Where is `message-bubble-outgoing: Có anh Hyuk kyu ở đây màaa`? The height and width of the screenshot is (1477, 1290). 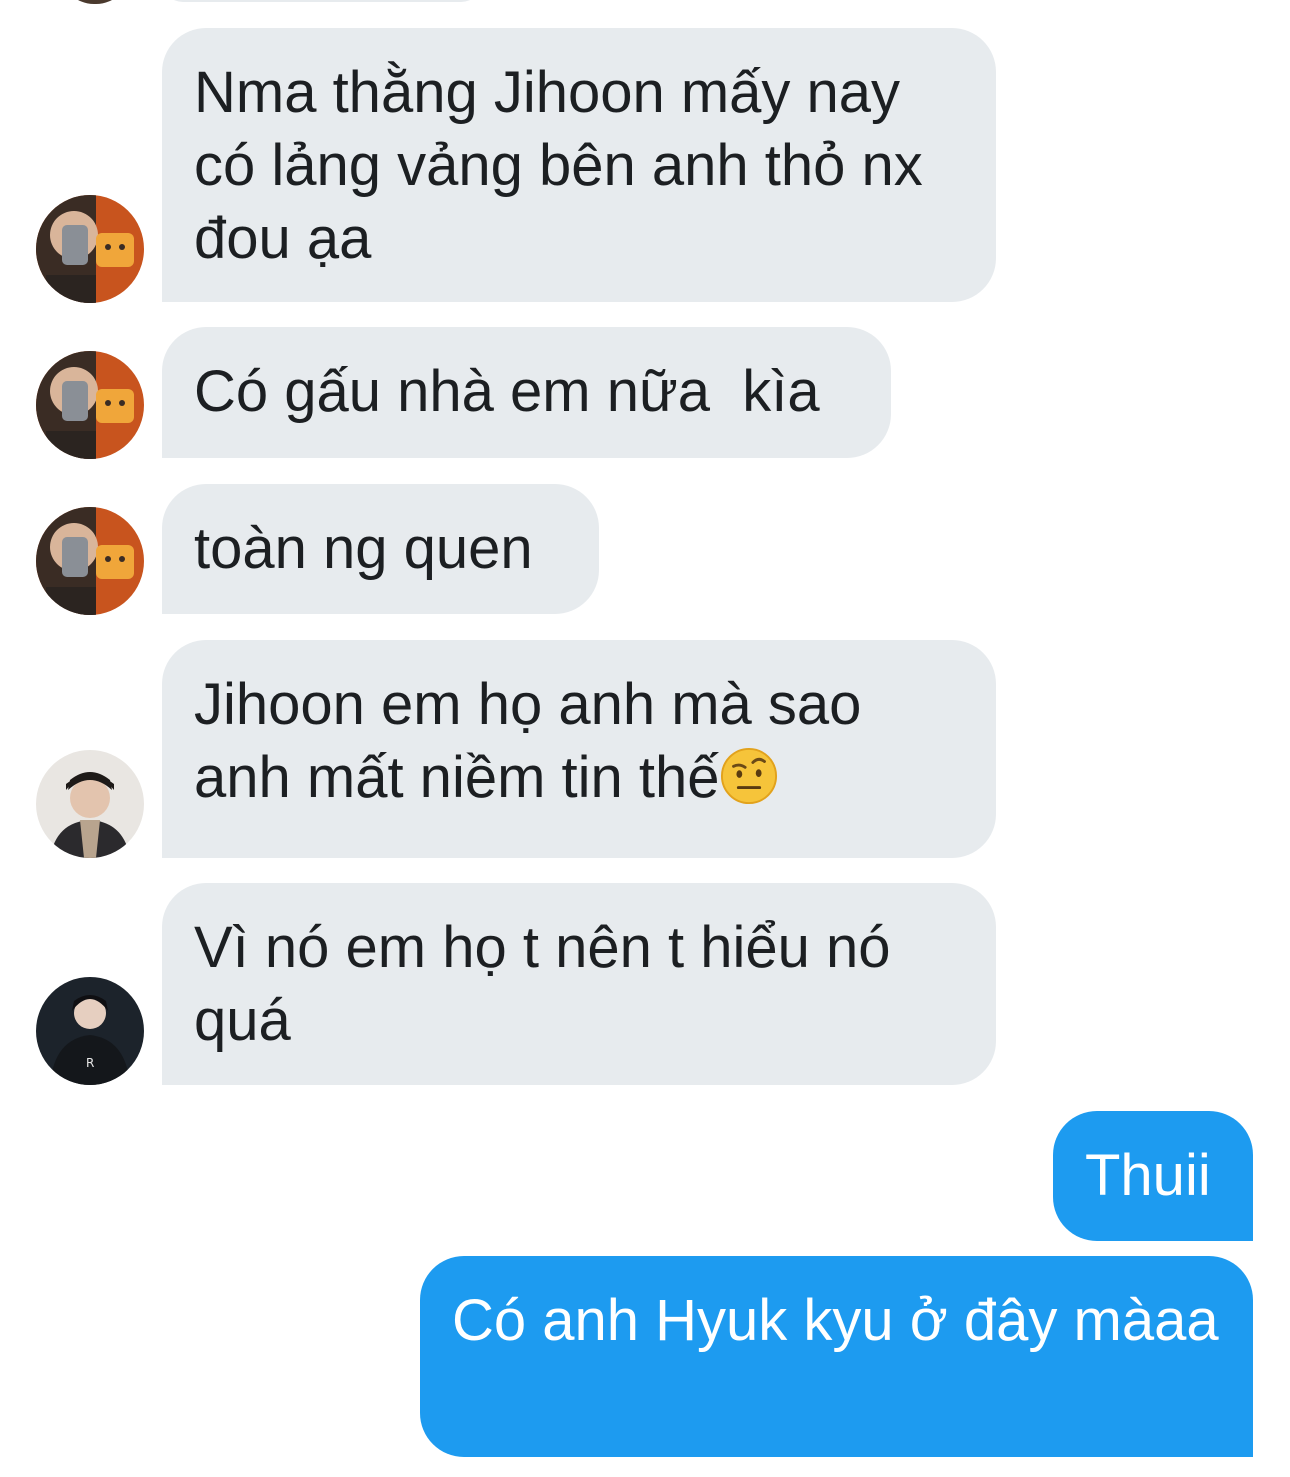 message-bubble-outgoing: Có anh Hyuk kyu ở đây màaa is located at coordinates (836, 1356).